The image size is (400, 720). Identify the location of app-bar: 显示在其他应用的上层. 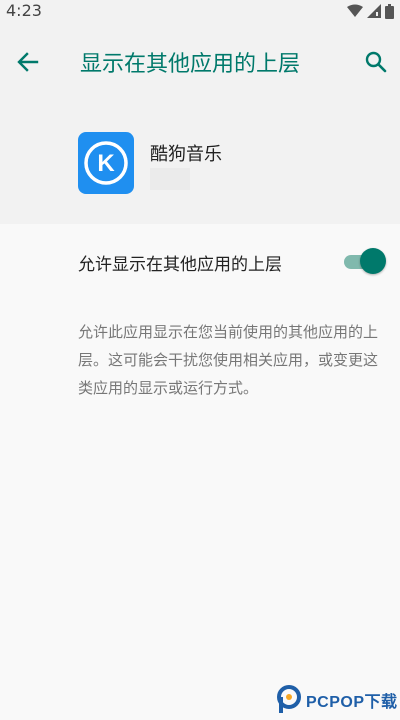
(200, 62).